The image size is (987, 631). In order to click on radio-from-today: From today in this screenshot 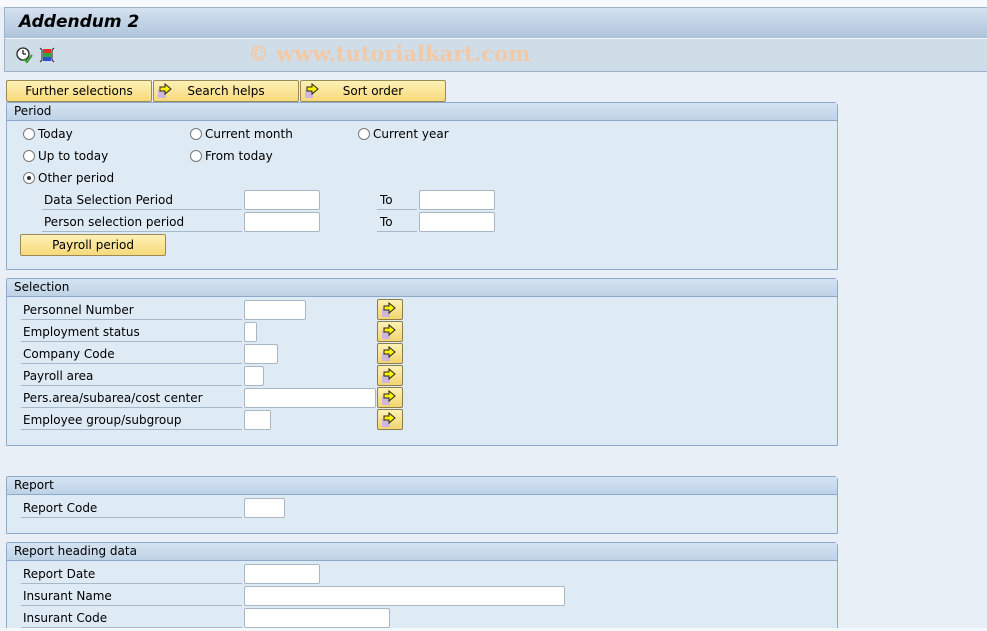, I will do `click(231, 156)`.